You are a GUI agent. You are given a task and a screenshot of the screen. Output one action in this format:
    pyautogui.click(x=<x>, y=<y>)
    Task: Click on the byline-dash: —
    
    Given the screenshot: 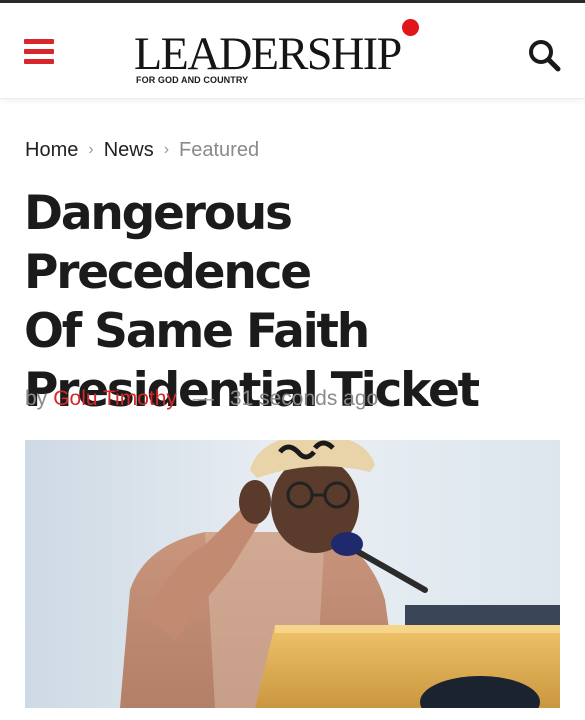 What is the action you would take?
    pyautogui.click(x=203, y=398)
    